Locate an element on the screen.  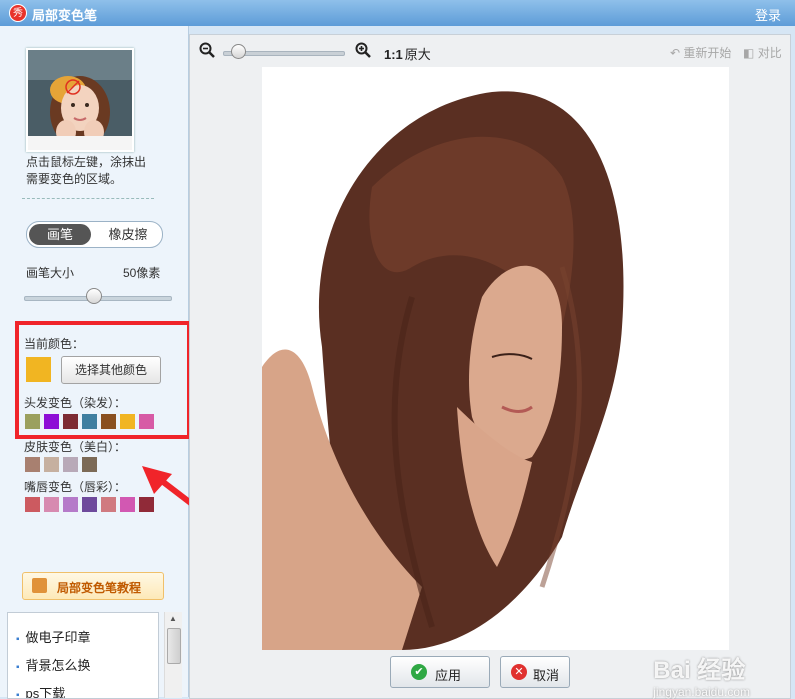
cancel-button: ✕ 取消 is located at coordinates (535, 672).